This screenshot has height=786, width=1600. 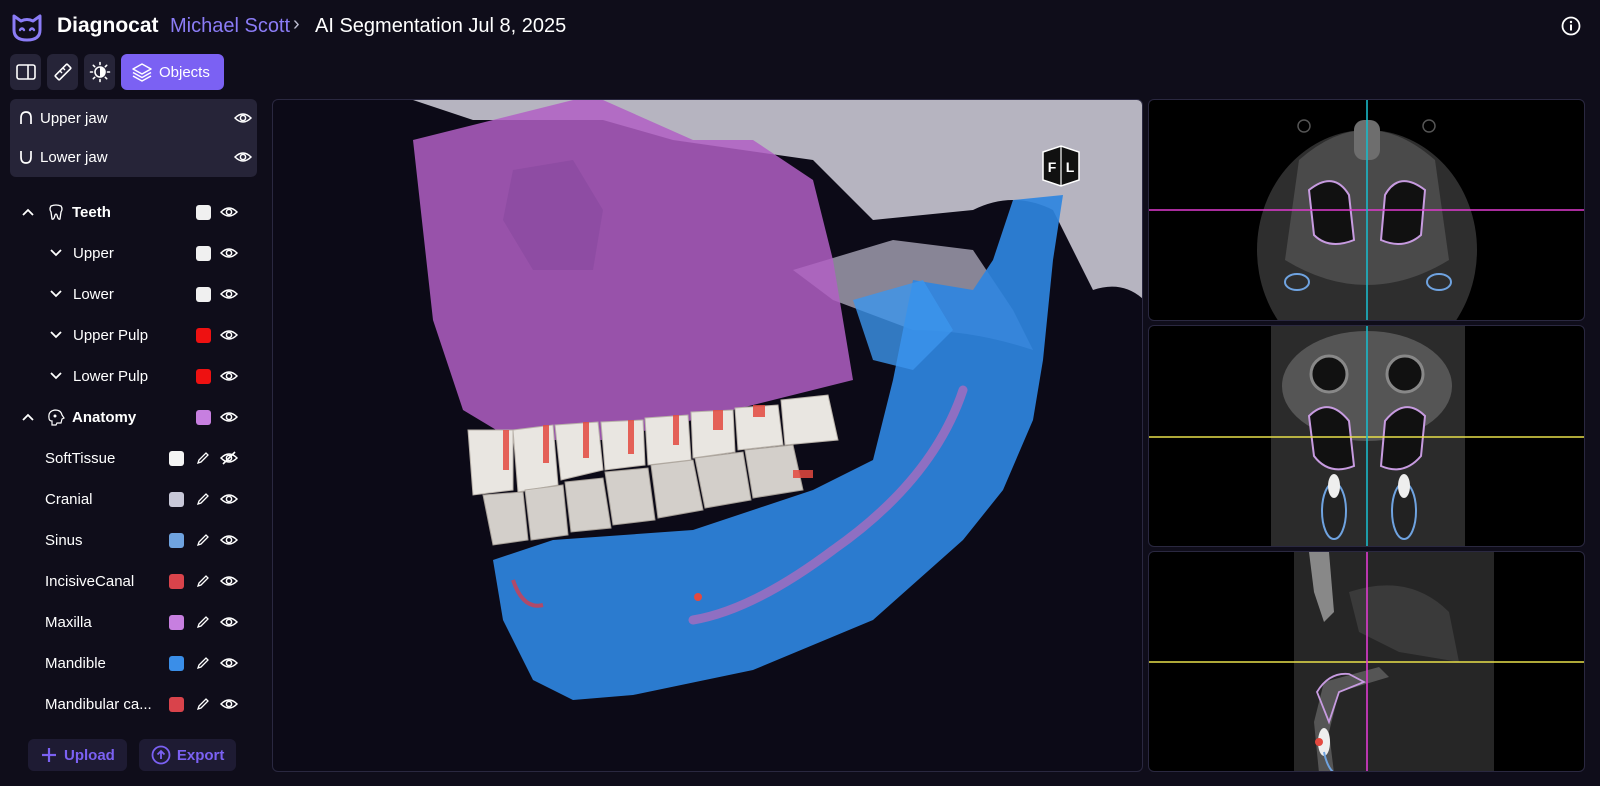 What do you see at coordinates (131, 294) in the screenshot?
I see `tree-item-lower: Lower` at bounding box center [131, 294].